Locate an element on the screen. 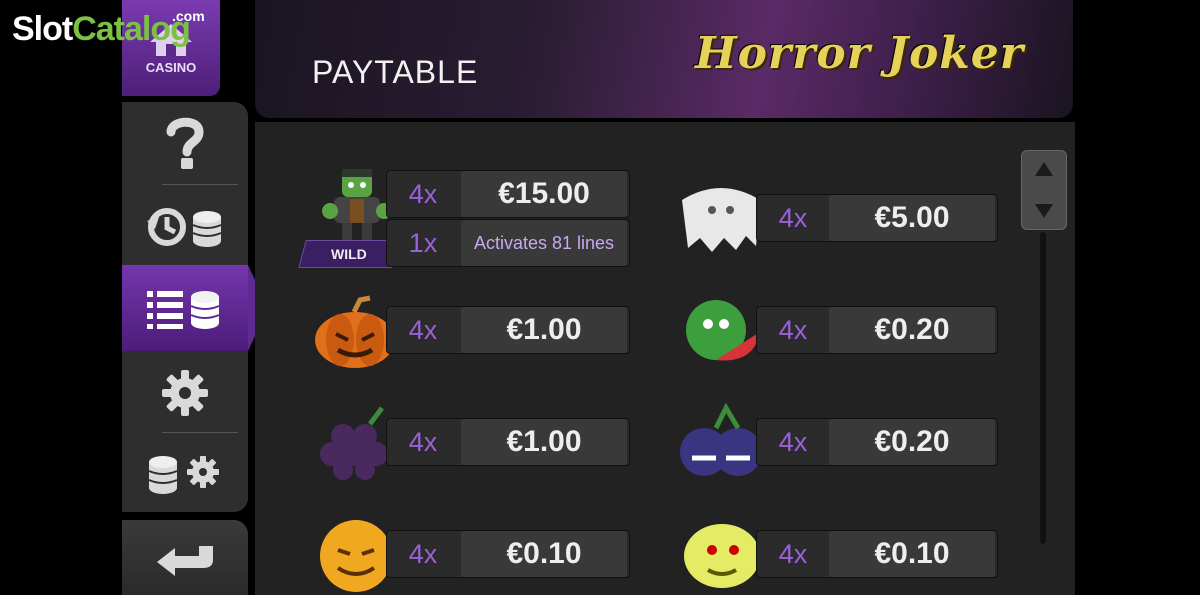  grapes-payout-row: 4x €1.00 is located at coordinates (508, 442).